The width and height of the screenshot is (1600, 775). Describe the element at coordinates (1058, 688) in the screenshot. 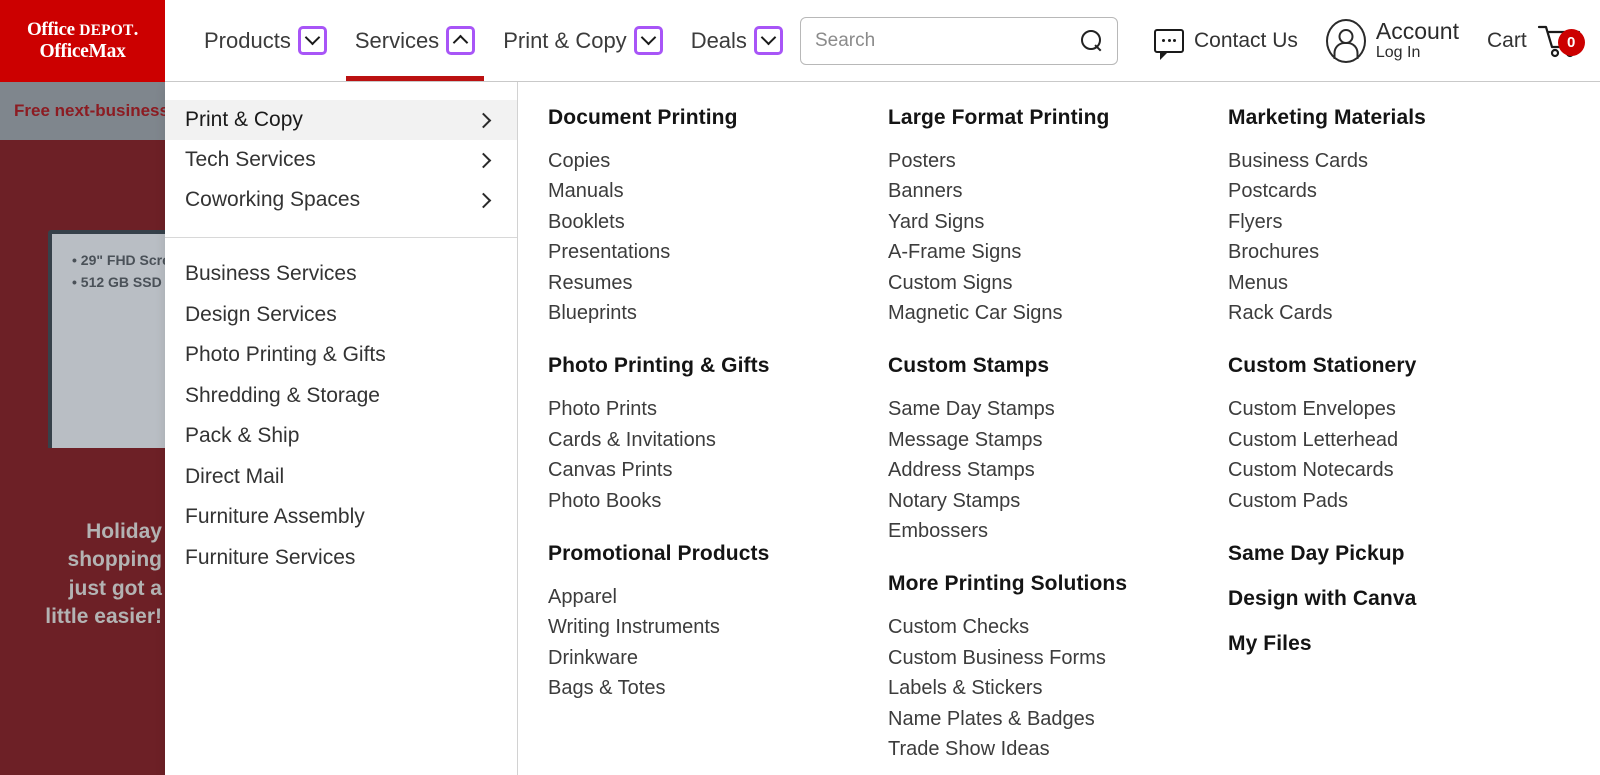

I see `link-labels-stickers: Labels & Stickers` at that location.